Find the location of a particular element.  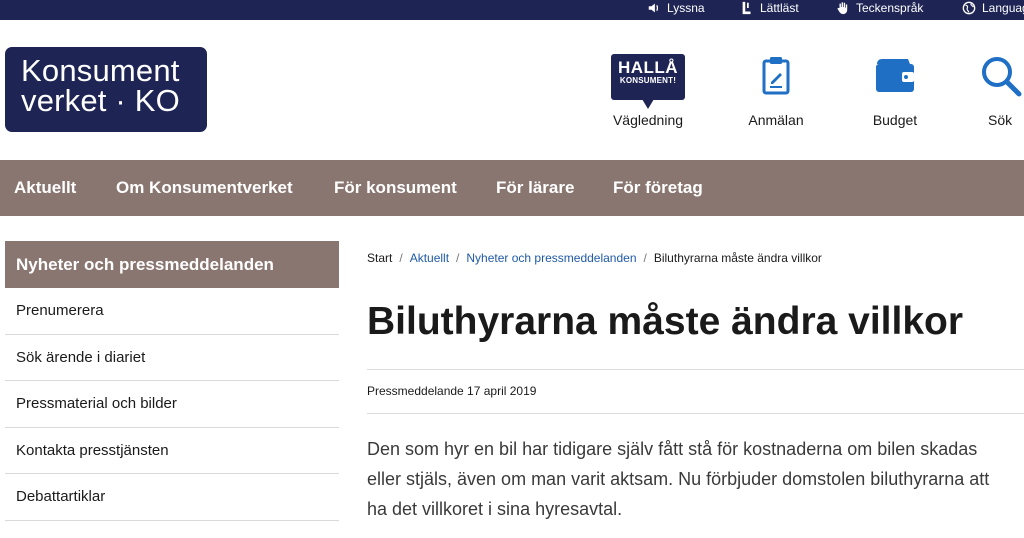

breadcrumb-current: Biluthyrarna måste ändra villkor is located at coordinates (737, 258).